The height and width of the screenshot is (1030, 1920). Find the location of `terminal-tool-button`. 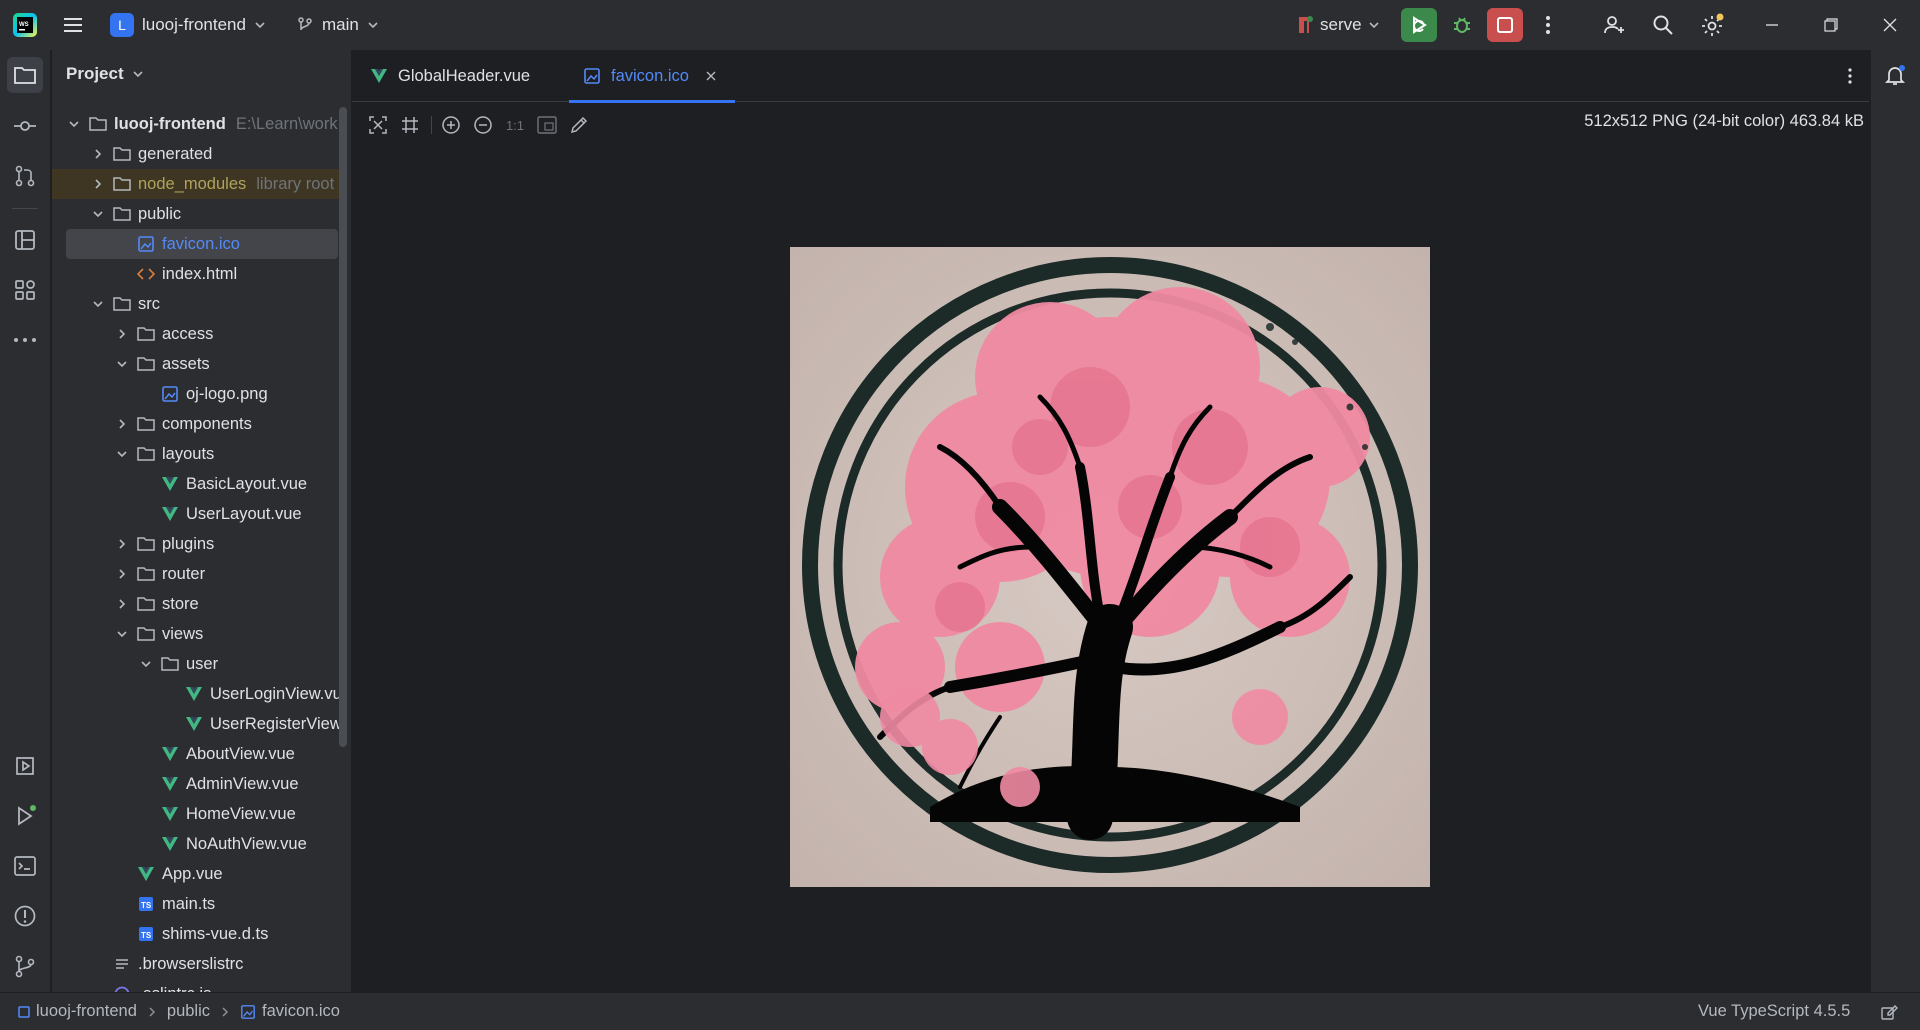

terminal-tool-button is located at coordinates (25, 866).